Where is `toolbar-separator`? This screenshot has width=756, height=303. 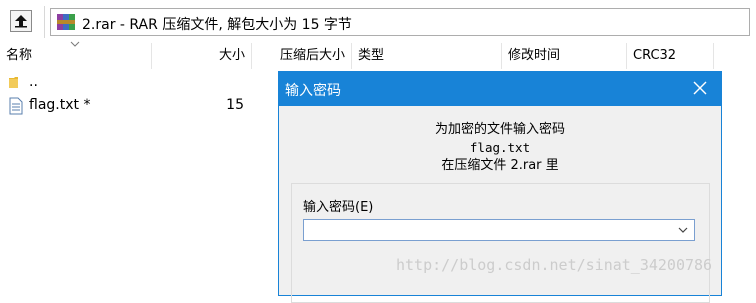
toolbar-separator is located at coordinates (44, 22).